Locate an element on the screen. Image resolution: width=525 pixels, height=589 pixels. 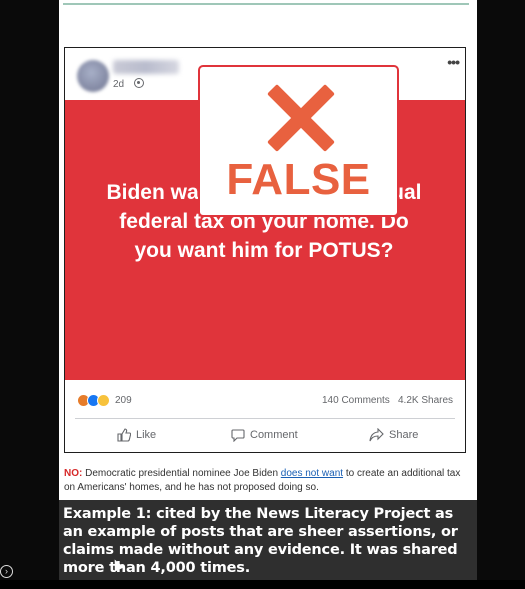
like-button: Like is located at coordinates (136, 435).